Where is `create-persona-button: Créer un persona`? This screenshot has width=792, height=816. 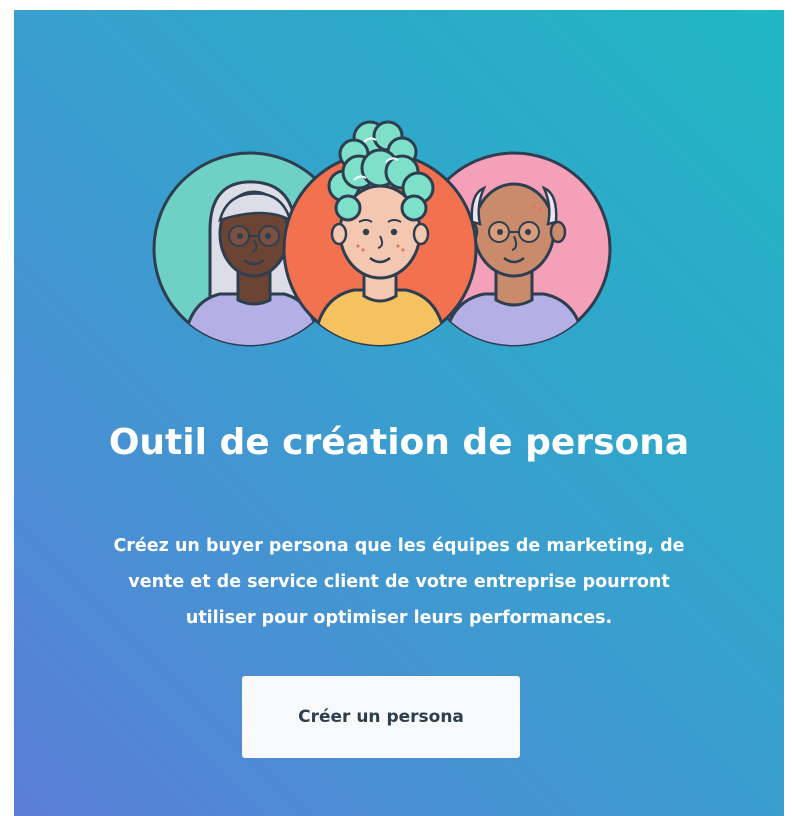
create-persona-button: Créer un persona is located at coordinates (381, 717).